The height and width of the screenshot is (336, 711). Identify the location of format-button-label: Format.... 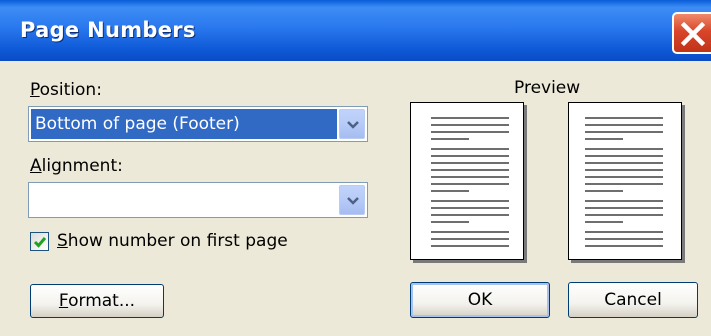
(97, 301).